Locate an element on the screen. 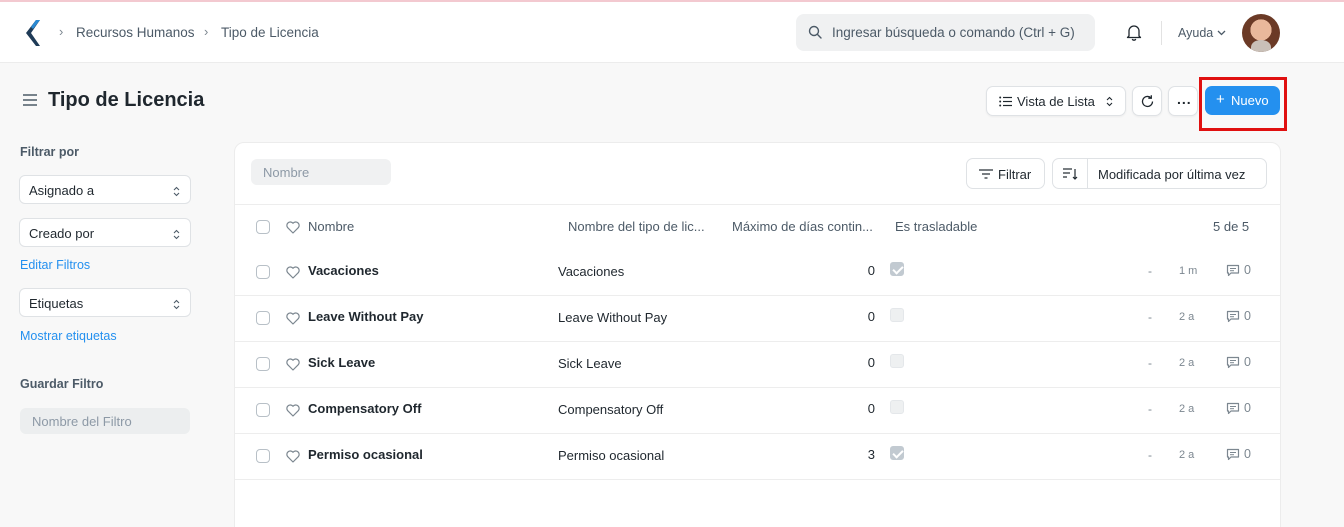  sort-divider is located at coordinates (1087, 173).